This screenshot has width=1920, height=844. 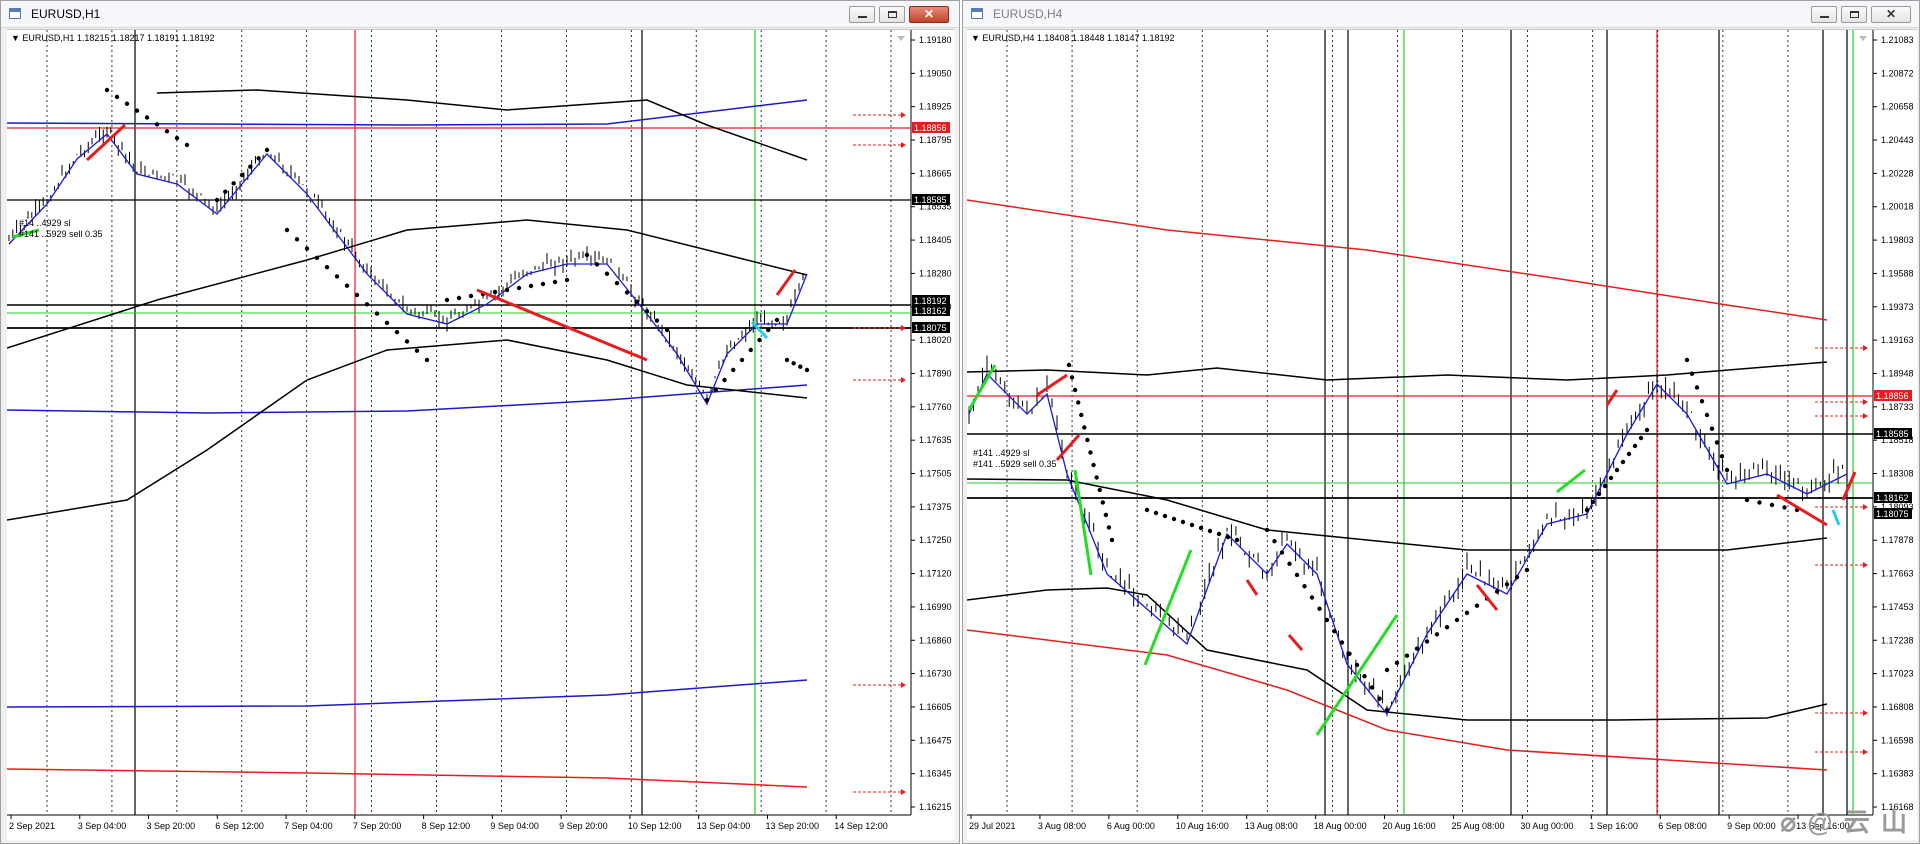 What do you see at coordinates (935, 807) in the screenshot?
I see `price-scale-label: 1.16215` at bounding box center [935, 807].